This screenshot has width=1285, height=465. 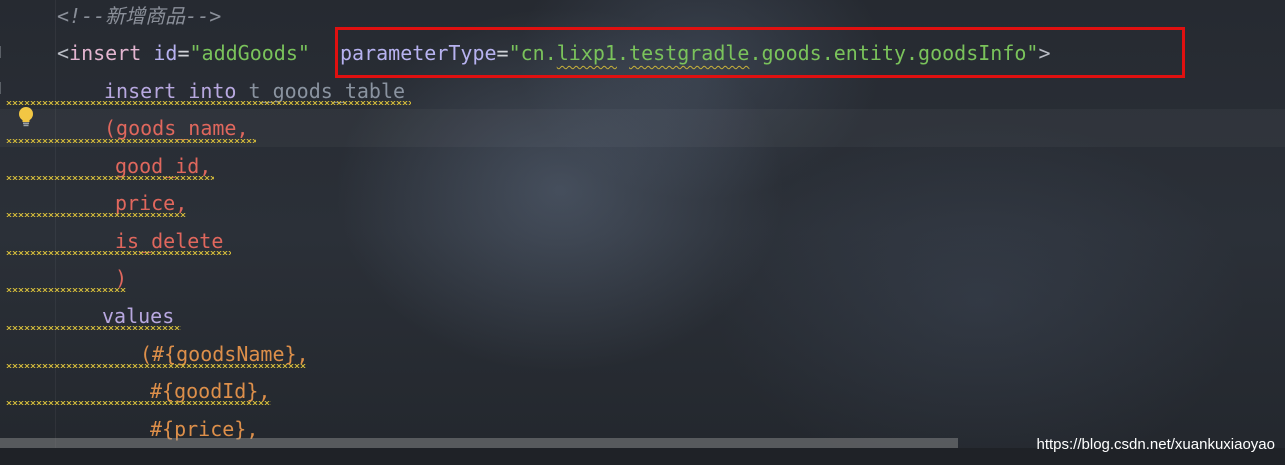 I want to click on tag-open-bracket: <, so click(x=63, y=53).